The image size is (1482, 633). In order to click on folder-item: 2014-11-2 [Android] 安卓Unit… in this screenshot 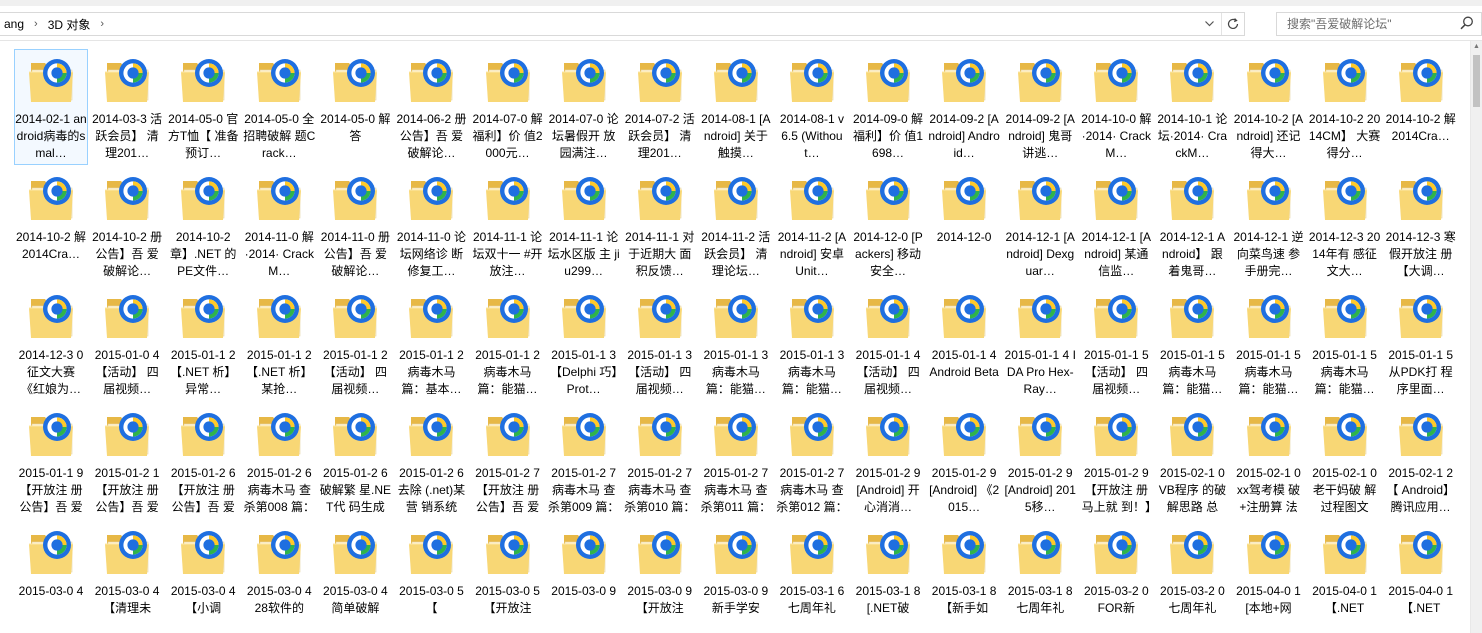, I will do `click(812, 225)`.